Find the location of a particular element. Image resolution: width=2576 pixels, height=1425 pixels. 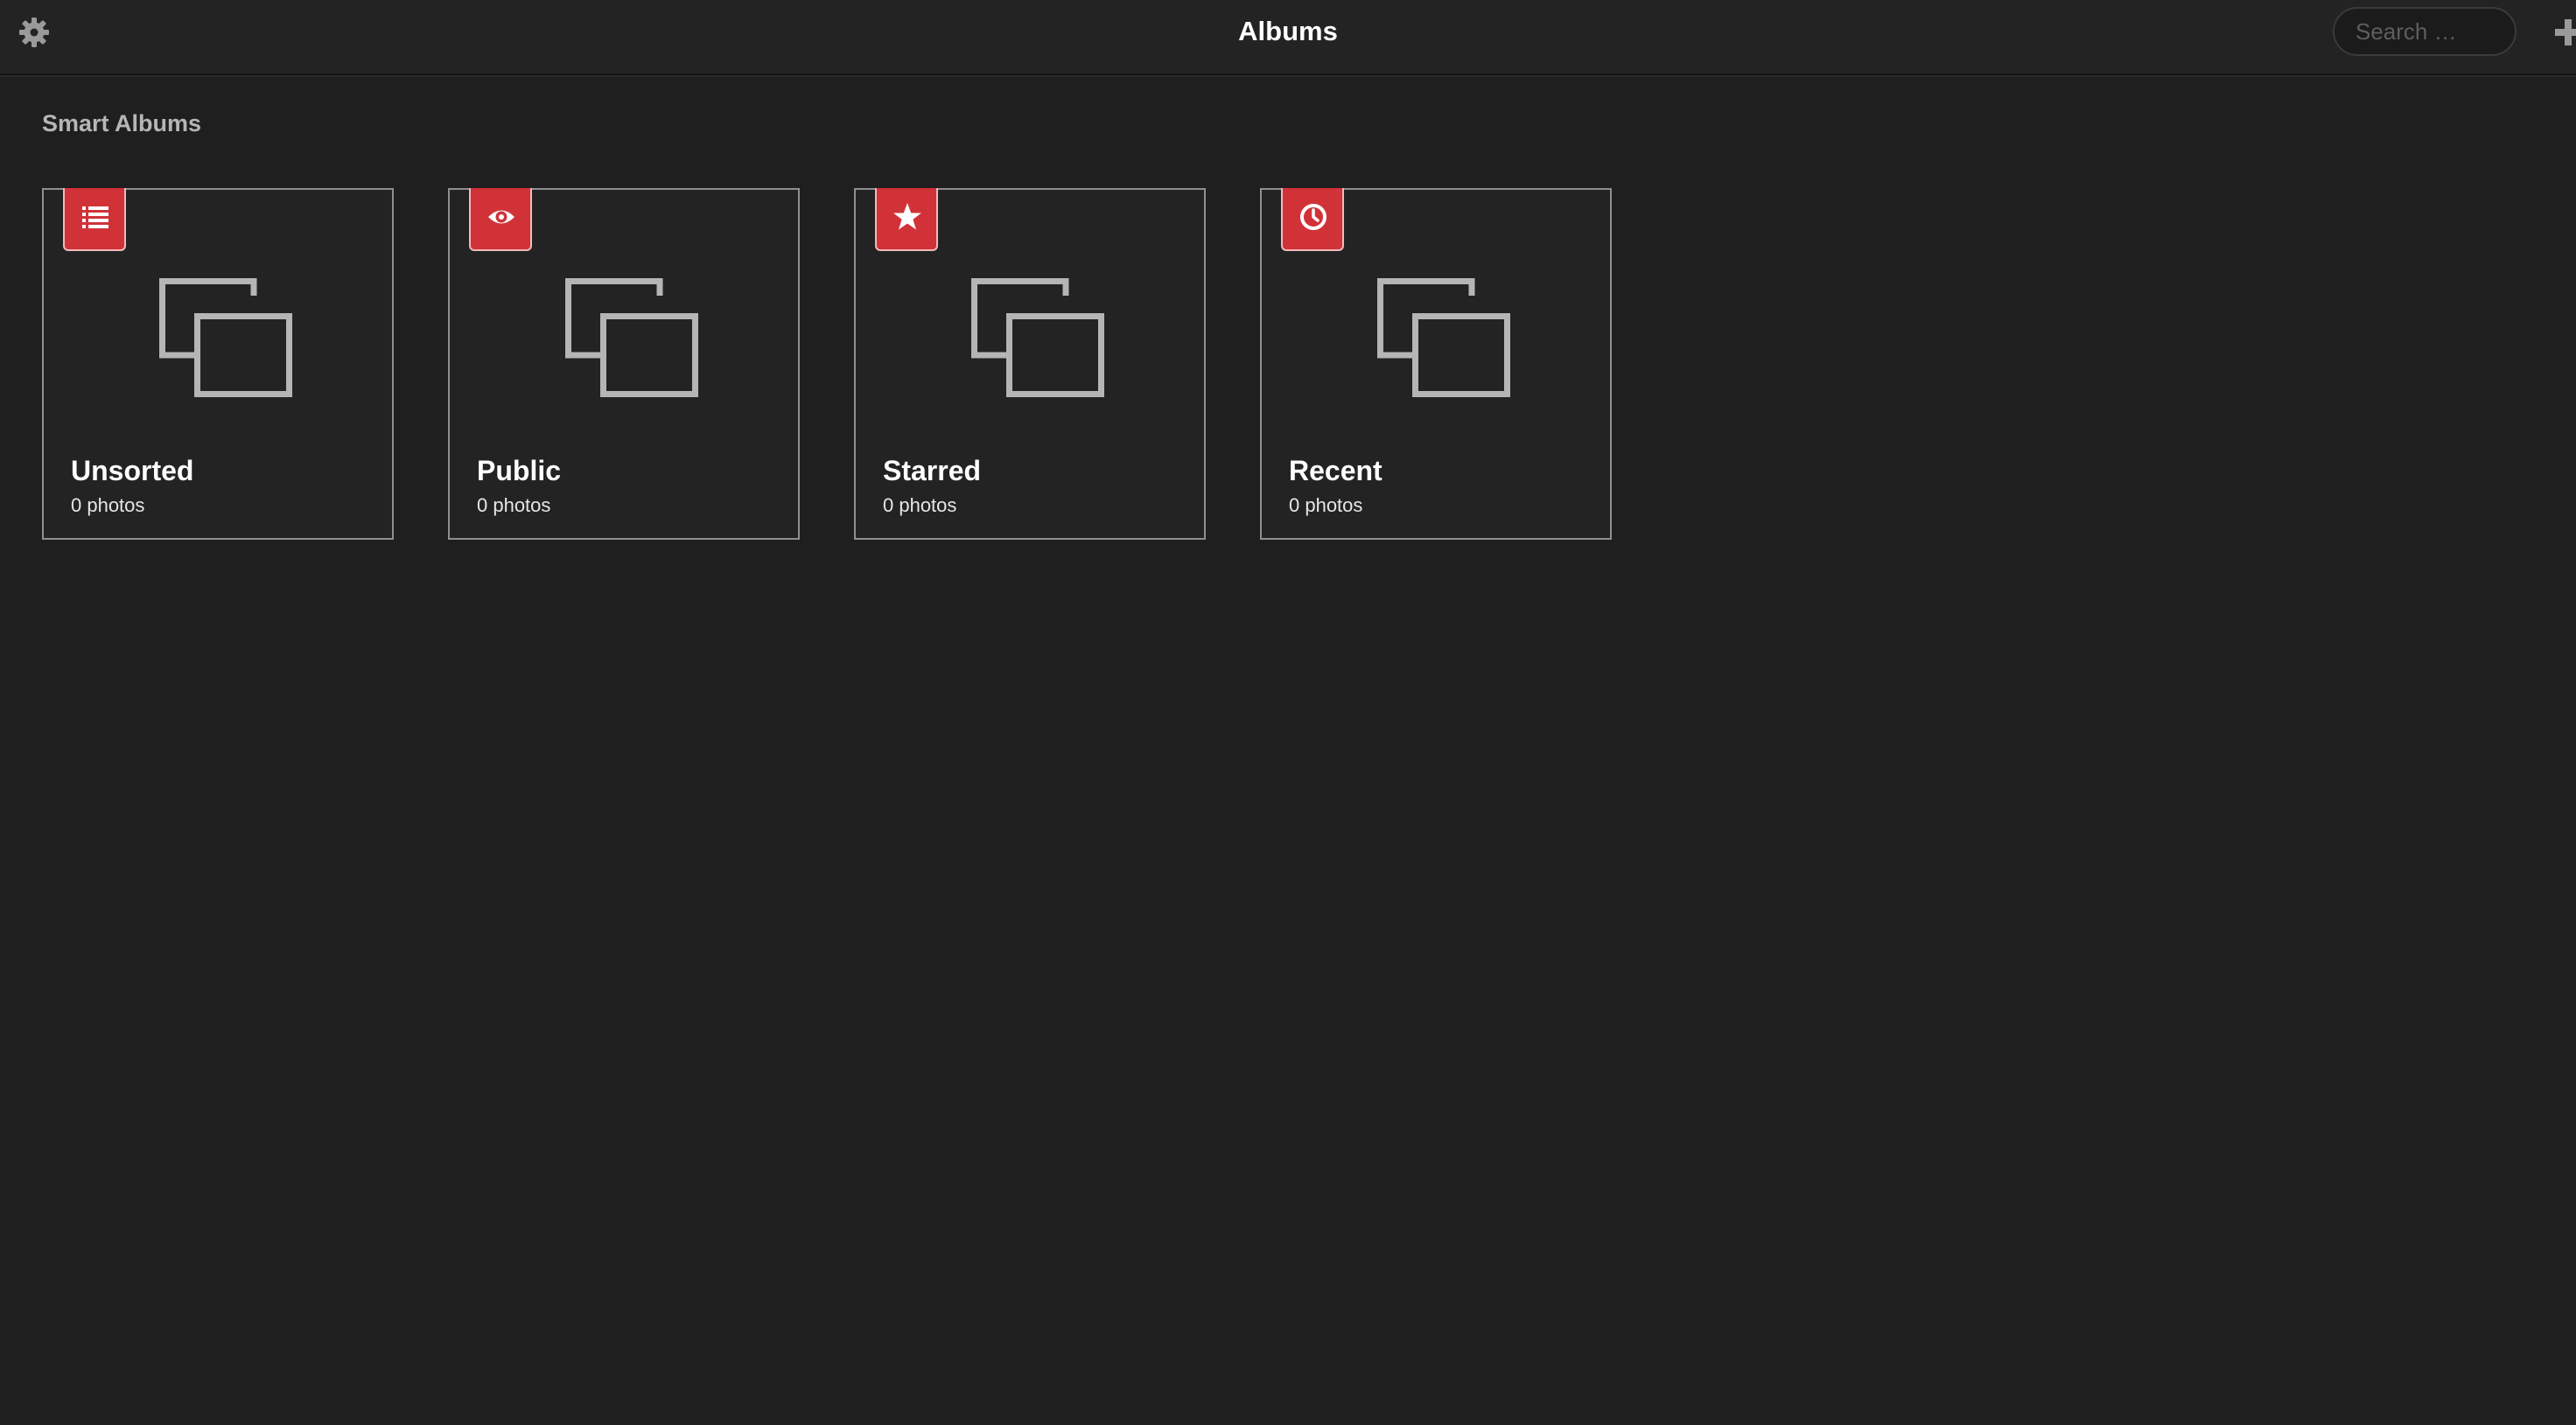

plus-icon is located at coordinates (2565, 32).